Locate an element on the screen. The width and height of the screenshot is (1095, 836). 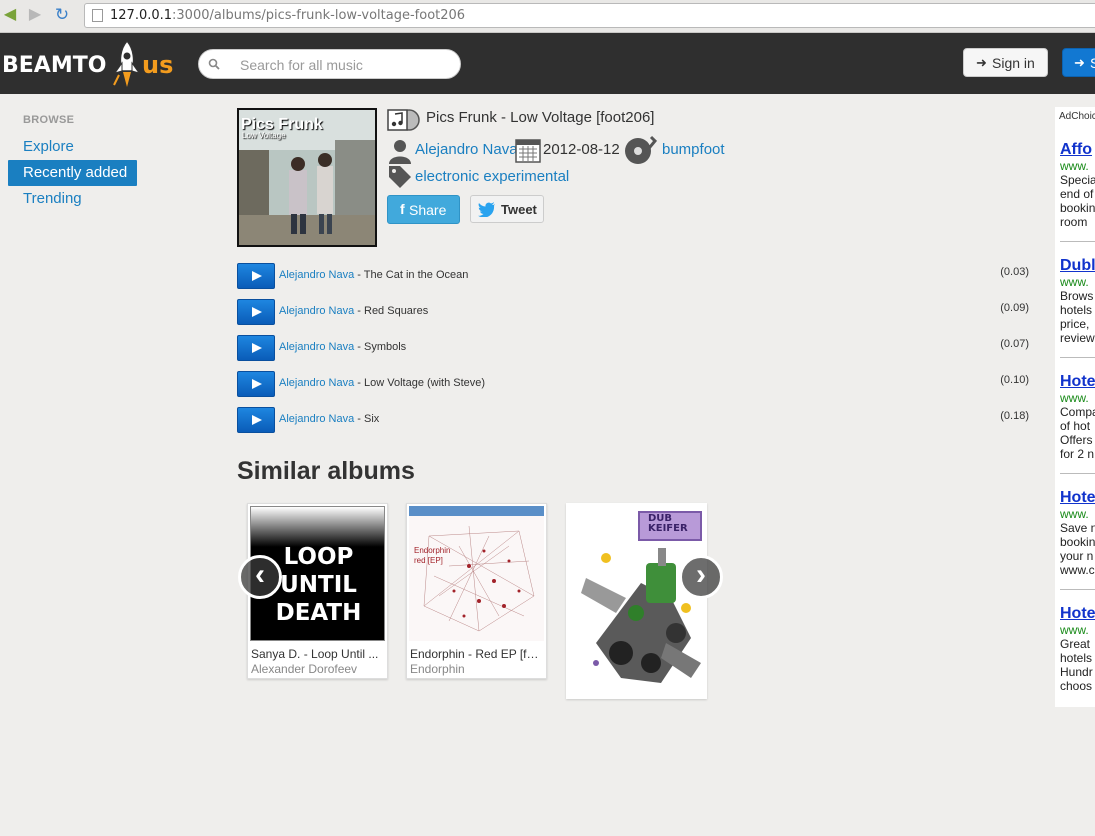
ad-item: Hote www. Save n bookin your n www.c is located at coordinates (1077, 532).